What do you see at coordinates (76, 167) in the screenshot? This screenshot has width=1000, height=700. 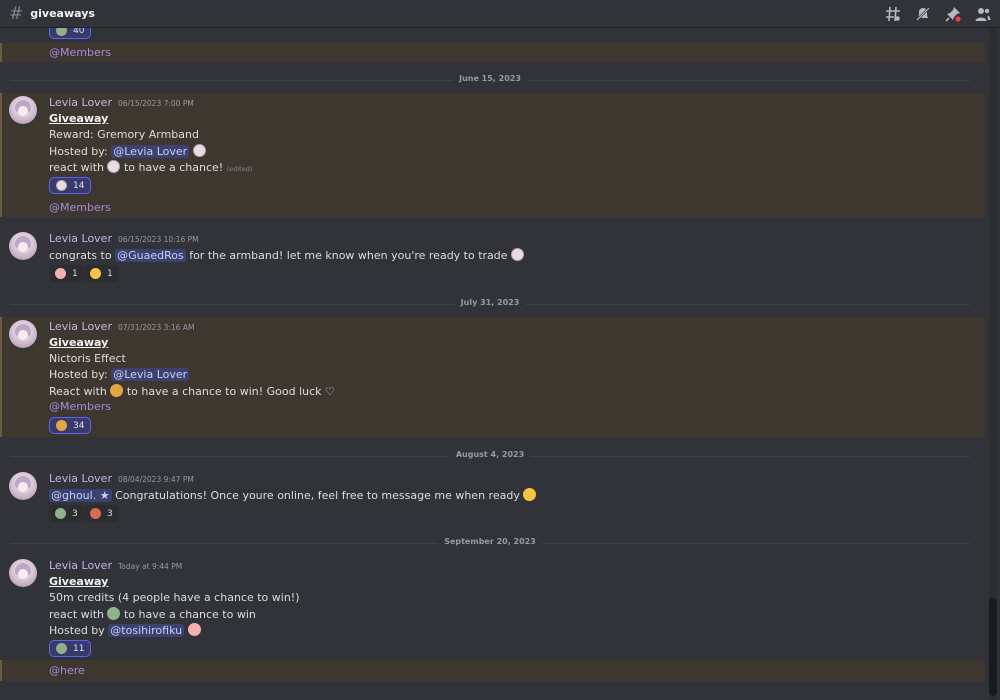 I see `message-text: react with` at bounding box center [76, 167].